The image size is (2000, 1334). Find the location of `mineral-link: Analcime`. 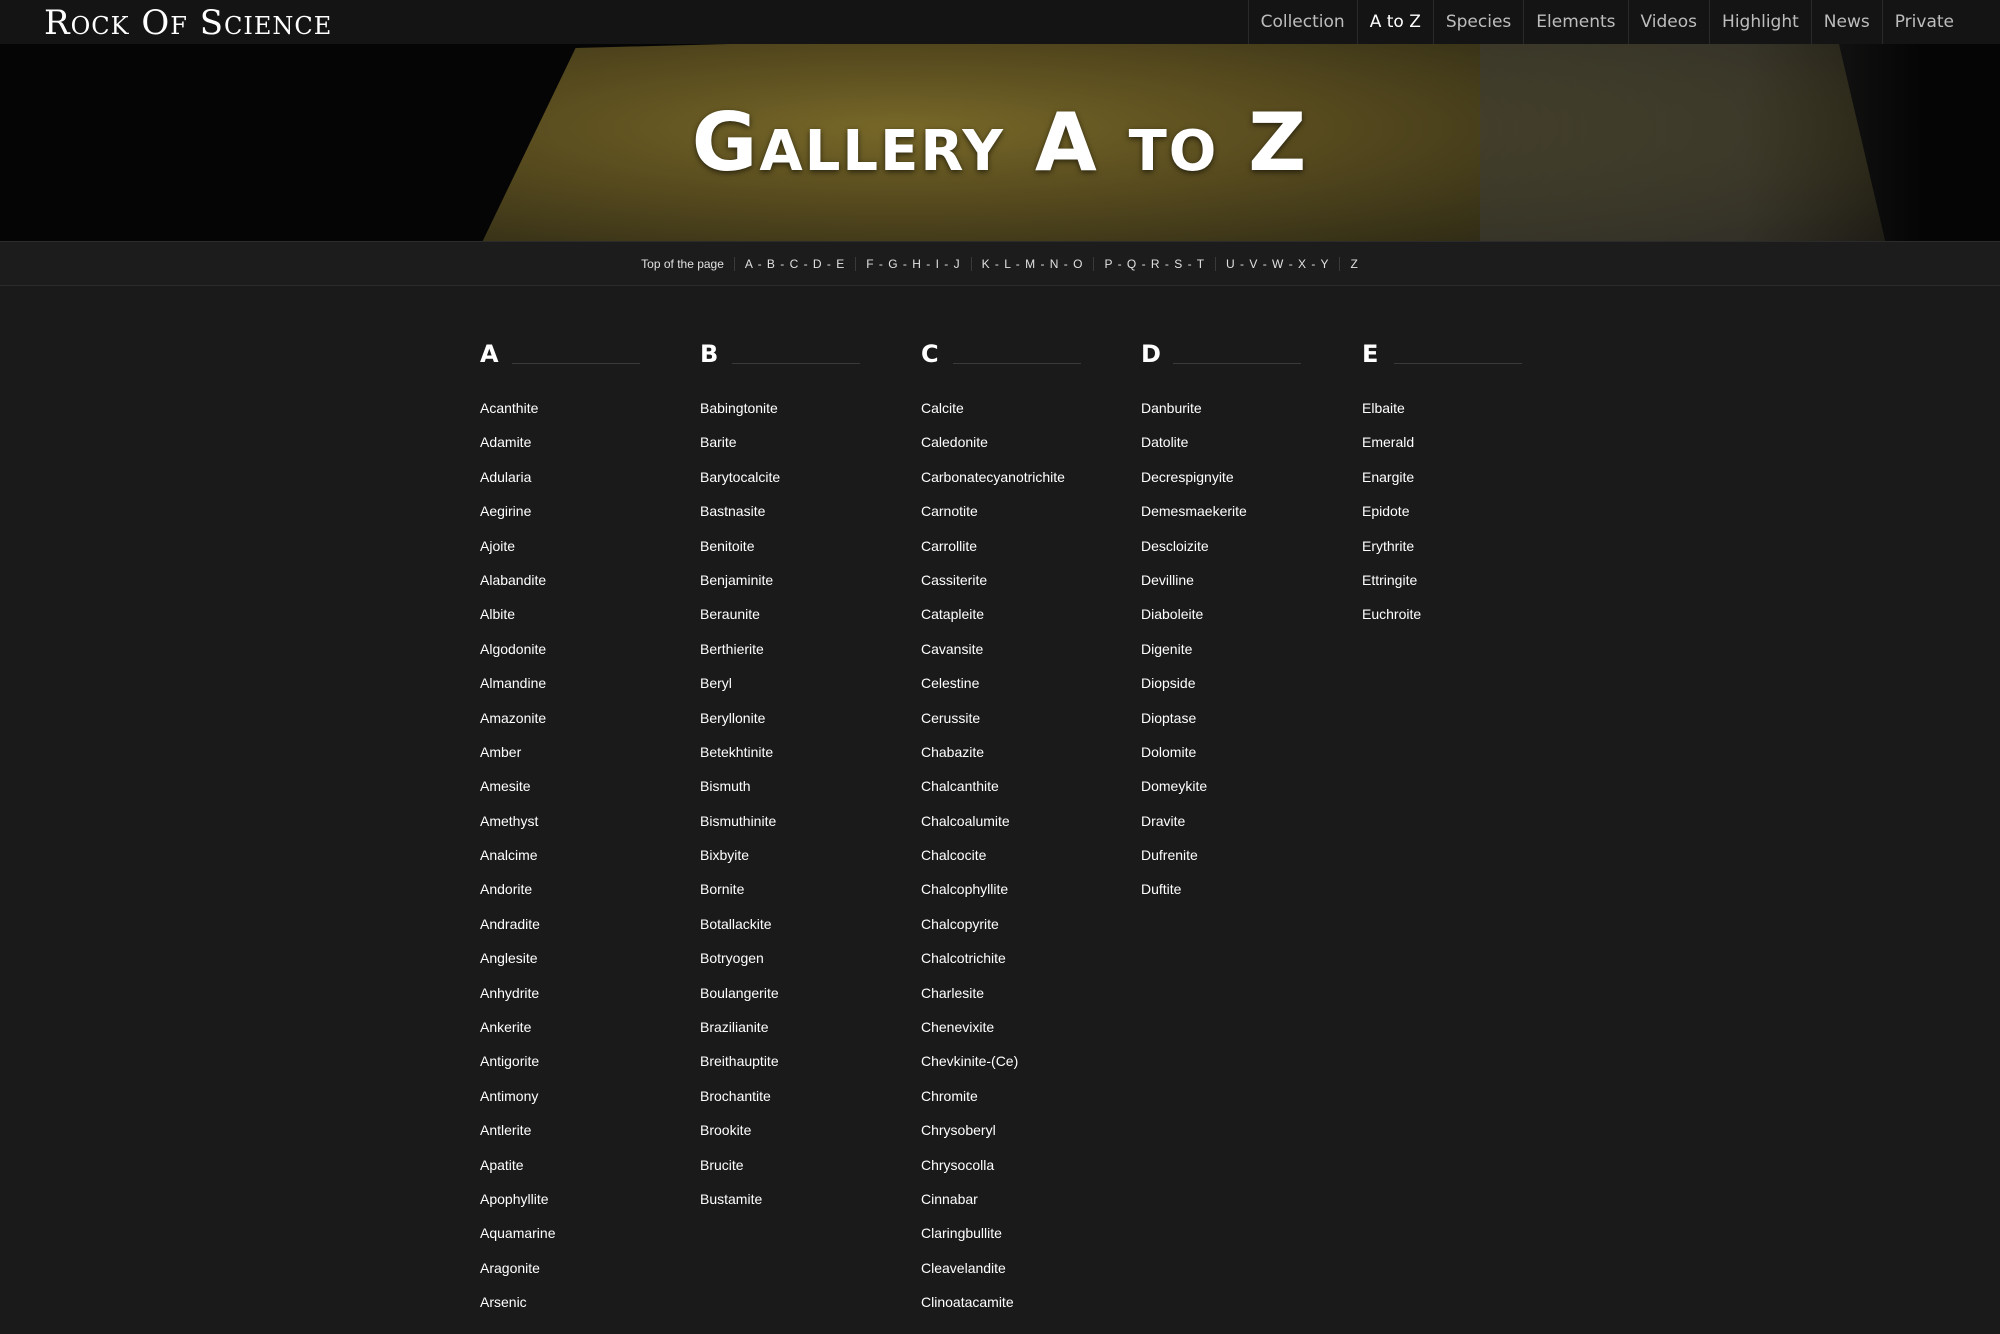

mineral-link: Analcime is located at coordinates (565, 864).